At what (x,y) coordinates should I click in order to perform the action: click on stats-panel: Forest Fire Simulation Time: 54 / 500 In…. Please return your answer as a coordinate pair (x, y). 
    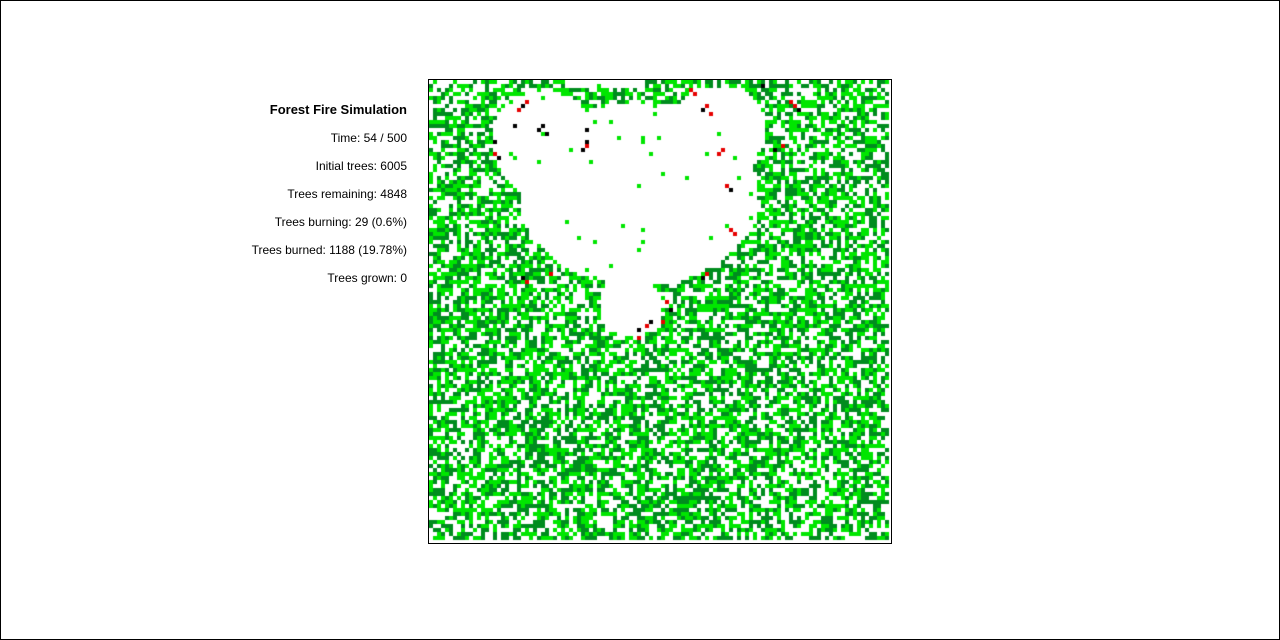
    Looking at the image, I should click on (279, 199).